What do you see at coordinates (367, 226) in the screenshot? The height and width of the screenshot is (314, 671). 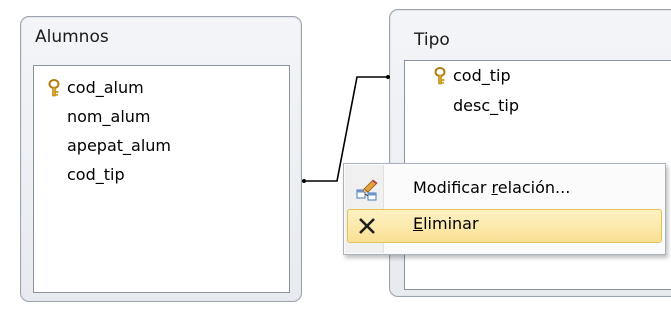 I see `delete-x-icon` at bounding box center [367, 226].